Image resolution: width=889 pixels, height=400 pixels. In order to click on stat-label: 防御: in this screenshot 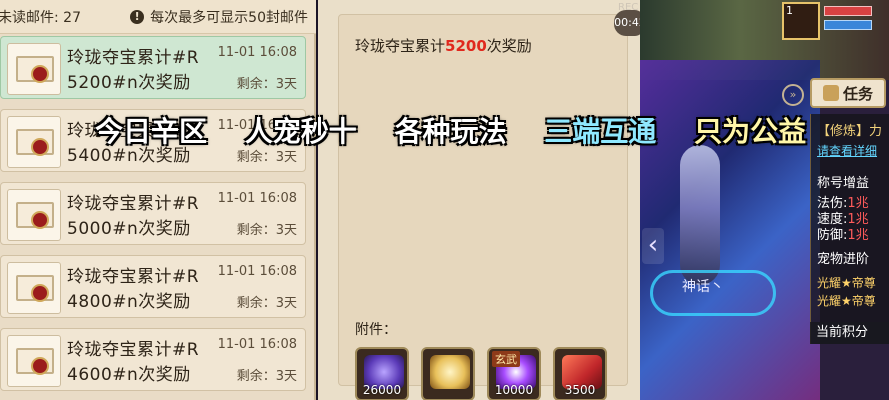, I will do `click(832, 235)`.